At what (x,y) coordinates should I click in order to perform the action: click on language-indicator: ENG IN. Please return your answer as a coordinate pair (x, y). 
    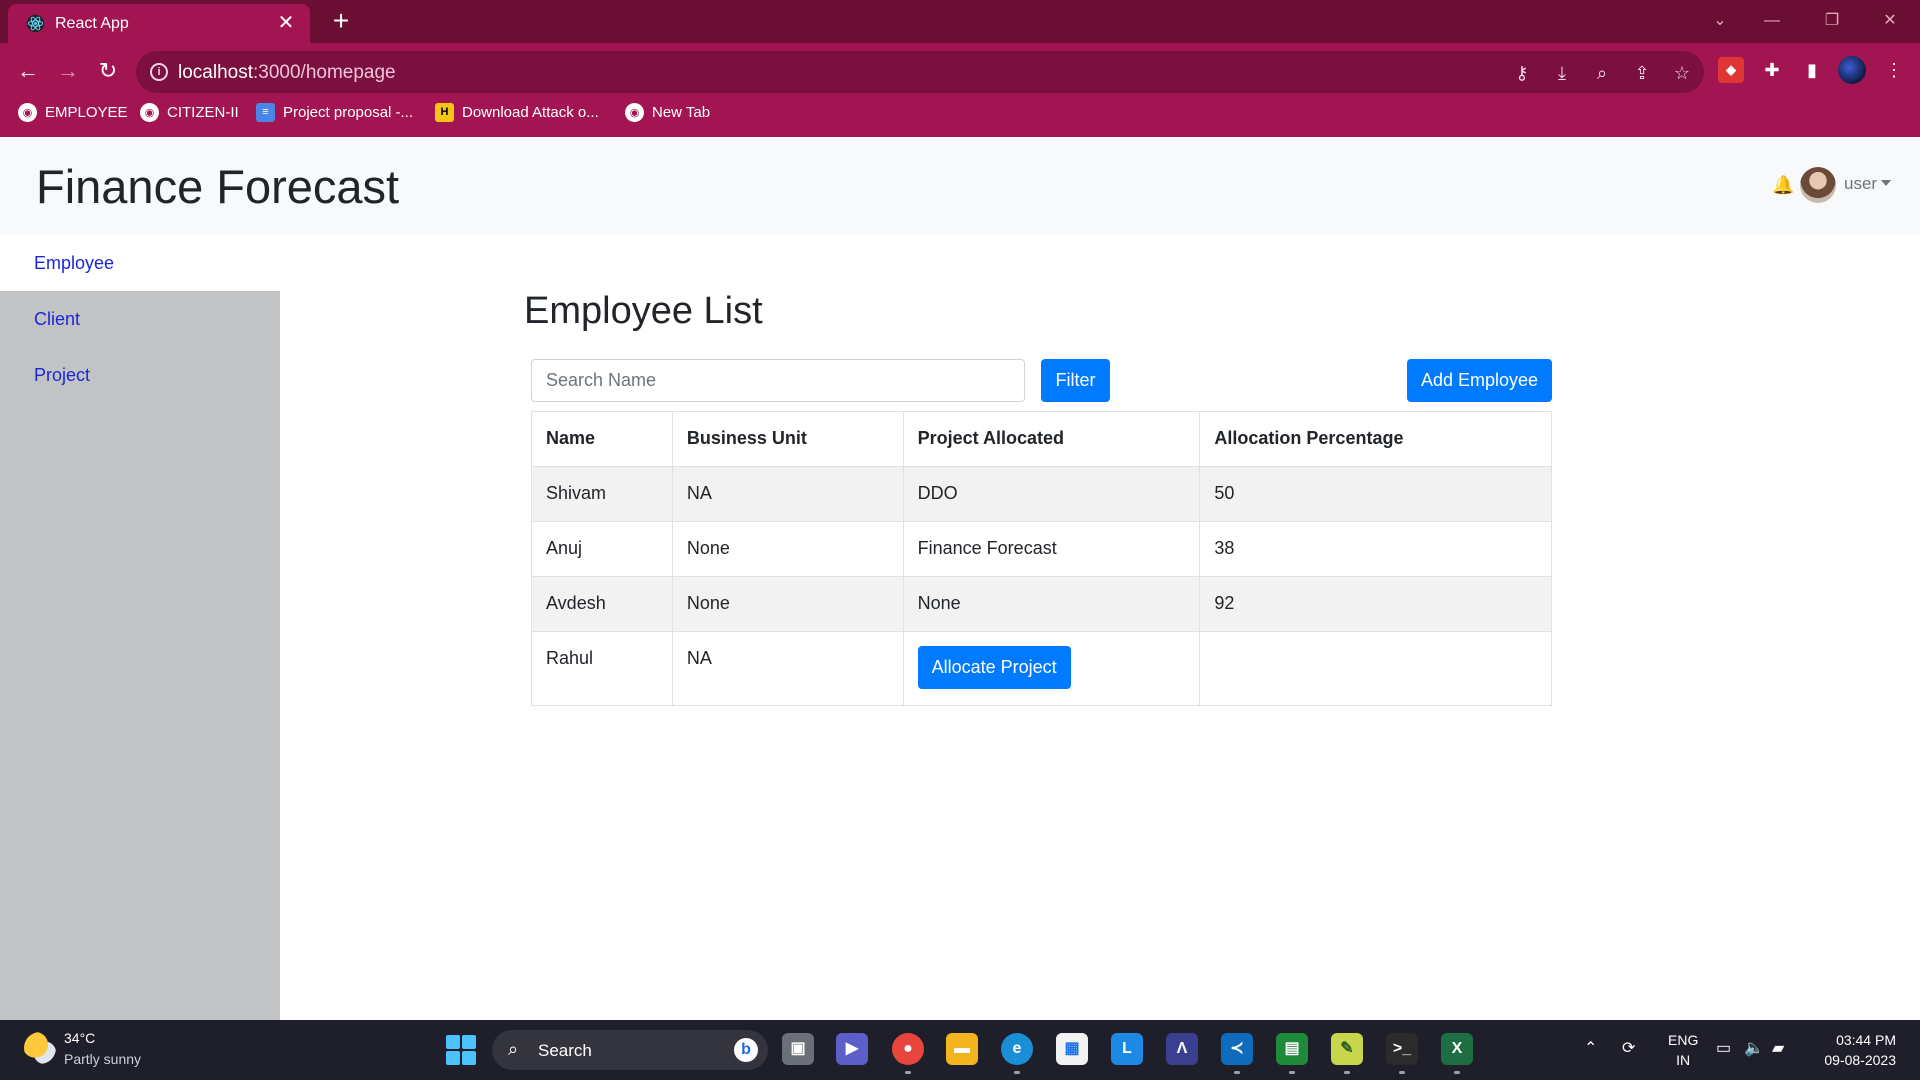
    Looking at the image, I should click on (1683, 1050).